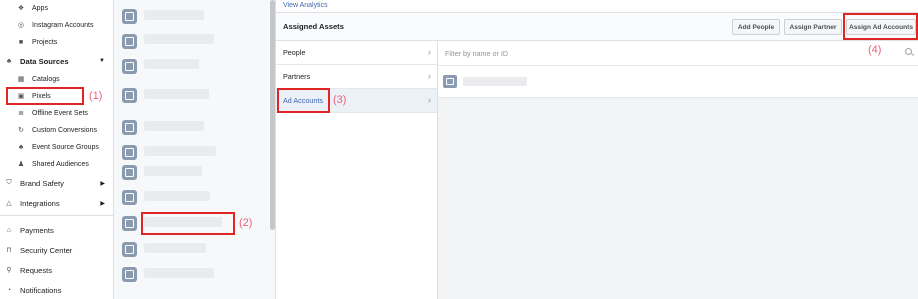 The image size is (918, 299). I want to click on assign-ad-accounts-button: Assign Ad Accounts, so click(881, 27).